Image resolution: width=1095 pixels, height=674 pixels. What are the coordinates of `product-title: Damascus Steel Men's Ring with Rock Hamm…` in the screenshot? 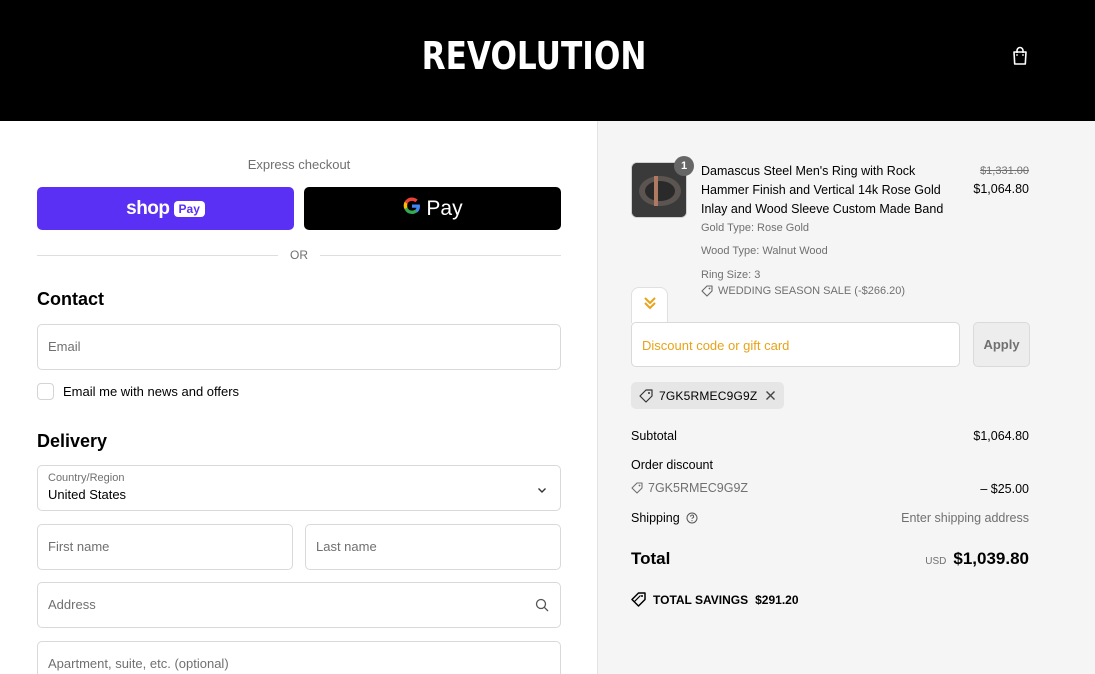 It's located at (822, 190).